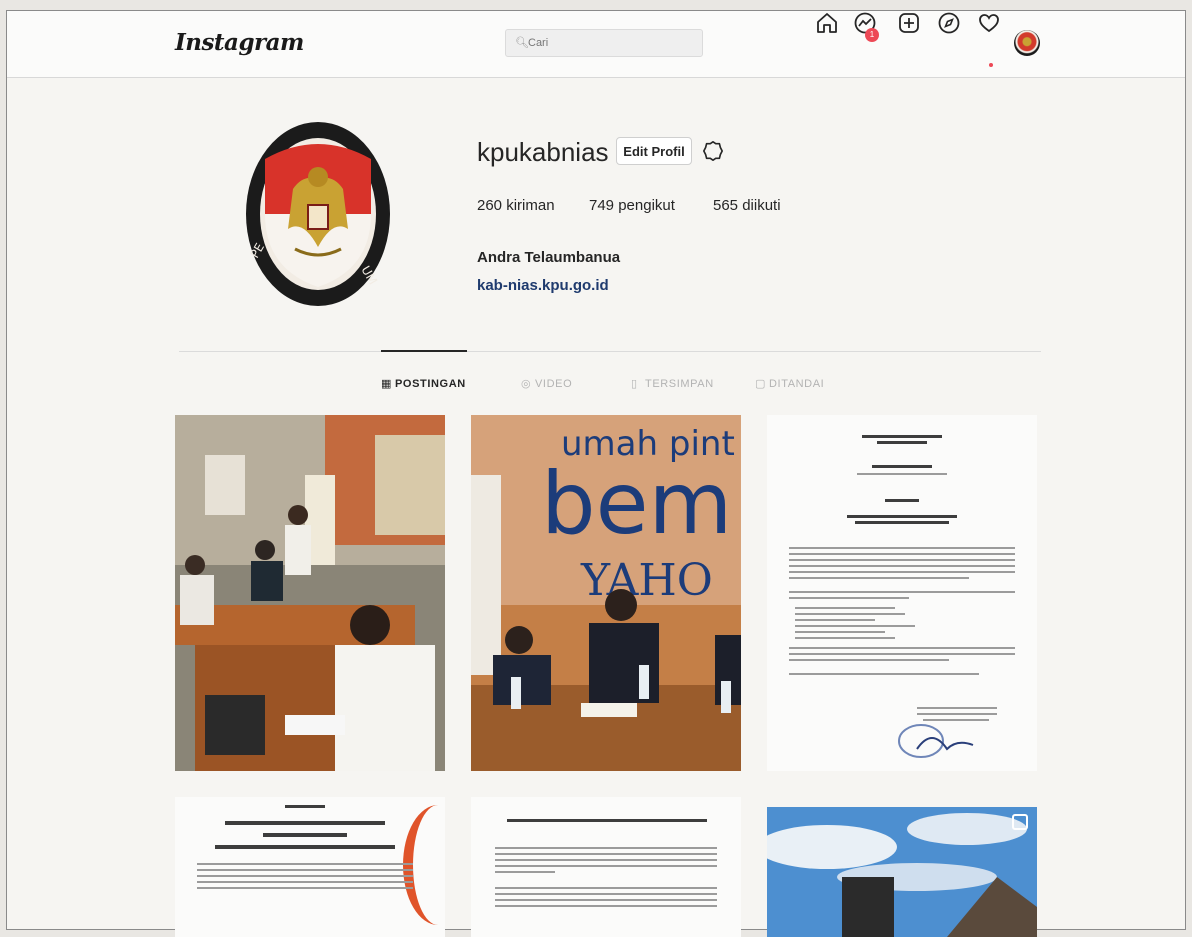 This screenshot has width=1192, height=937. I want to click on activity-dot, so click(991, 65).